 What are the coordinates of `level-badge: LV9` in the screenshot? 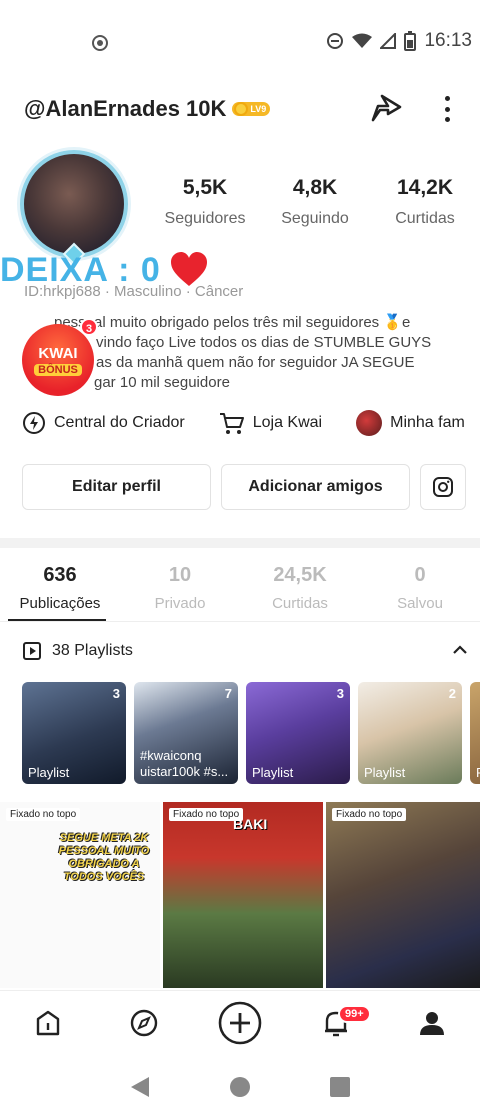 It's located at (251, 109).